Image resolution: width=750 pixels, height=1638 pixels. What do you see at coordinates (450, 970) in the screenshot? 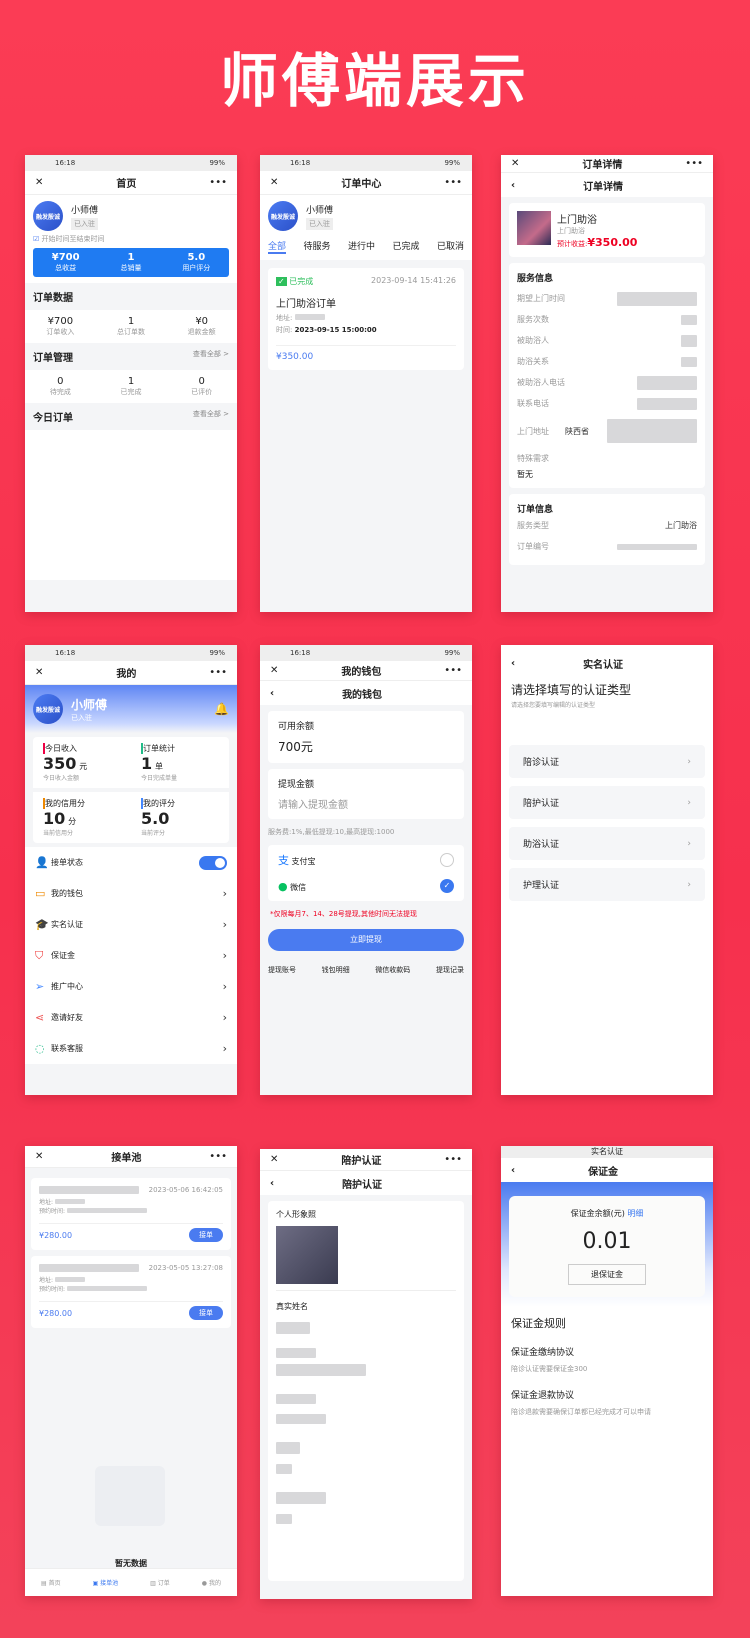
I see `link-withdraw-records: 提现记录` at bounding box center [450, 970].